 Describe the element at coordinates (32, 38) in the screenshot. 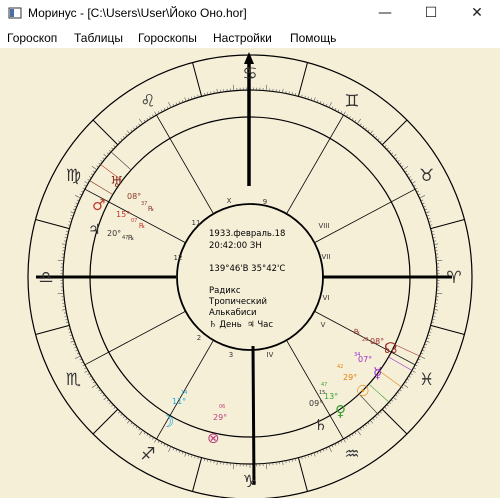

I see `menu-horoscope: Гороскоп` at that location.